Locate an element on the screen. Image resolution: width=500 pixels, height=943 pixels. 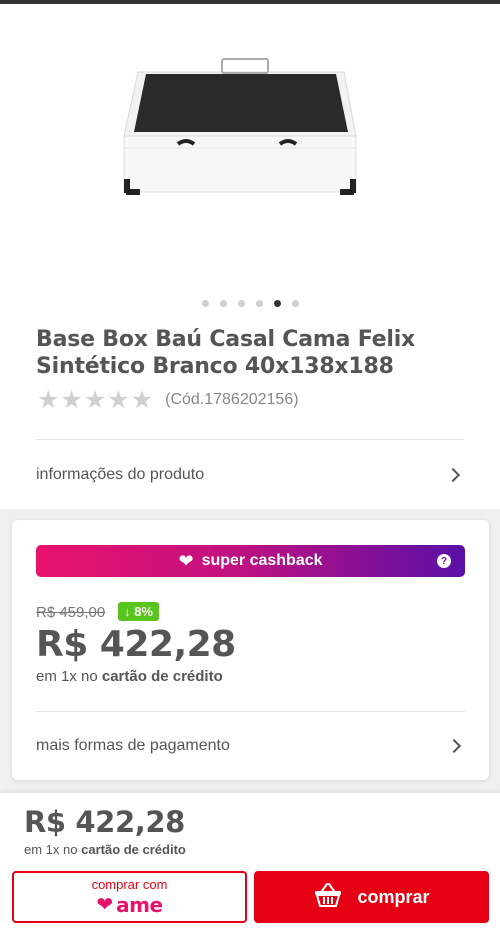
product-code: (Cód.1786202156) is located at coordinates (232, 399).